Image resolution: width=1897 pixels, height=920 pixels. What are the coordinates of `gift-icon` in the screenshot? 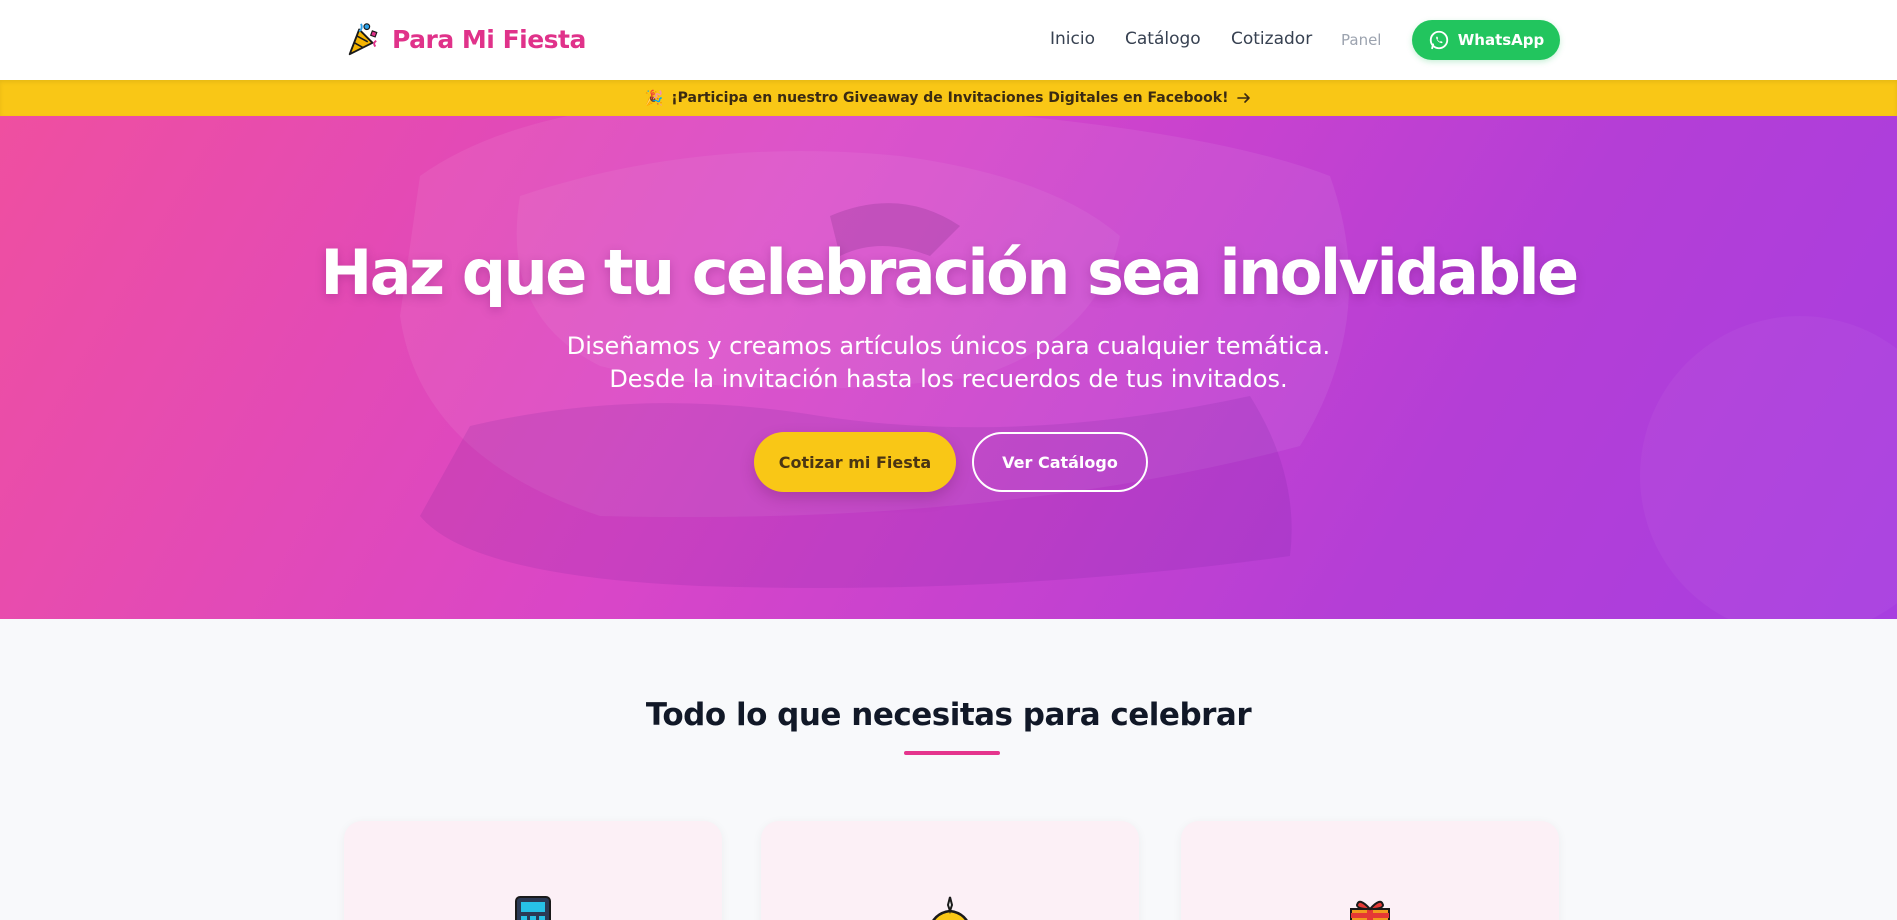 It's located at (1370, 910).